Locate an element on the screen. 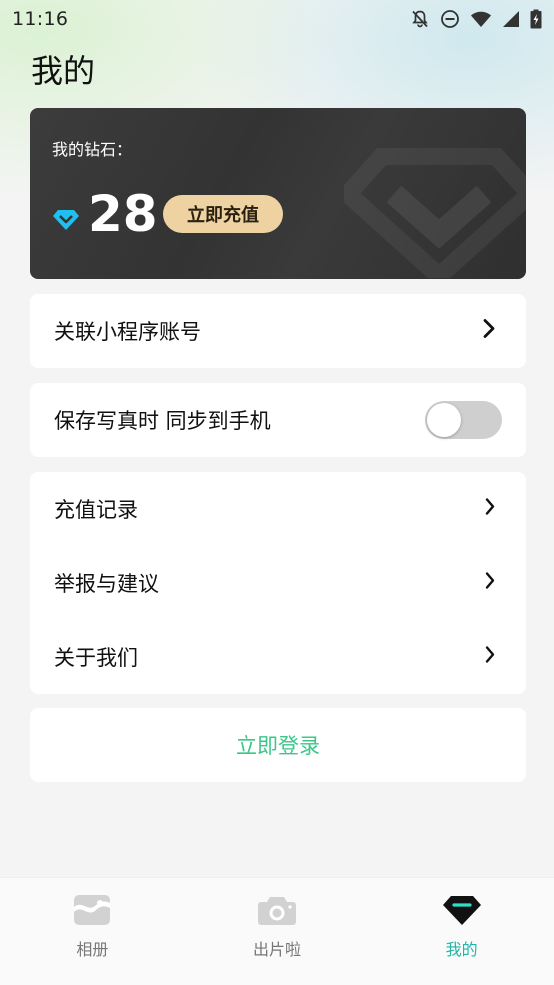  link-account-panel: 关联小程序账号 is located at coordinates (278, 331).